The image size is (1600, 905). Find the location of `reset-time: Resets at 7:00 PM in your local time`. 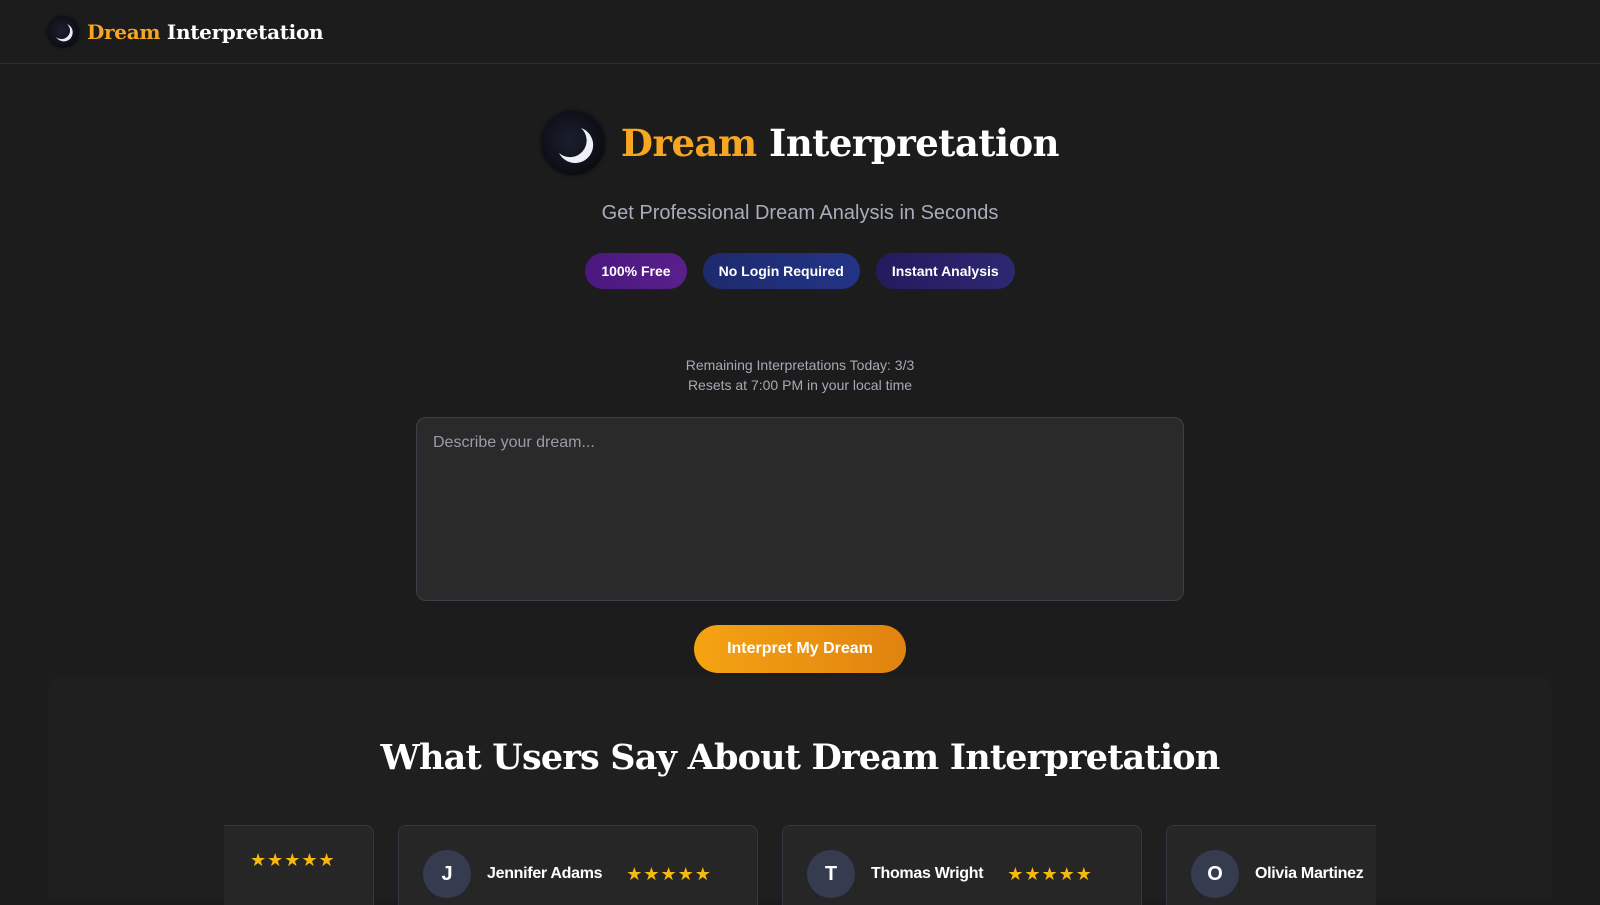

reset-time: Resets at 7:00 PM in your local time is located at coordinates (800, 385).